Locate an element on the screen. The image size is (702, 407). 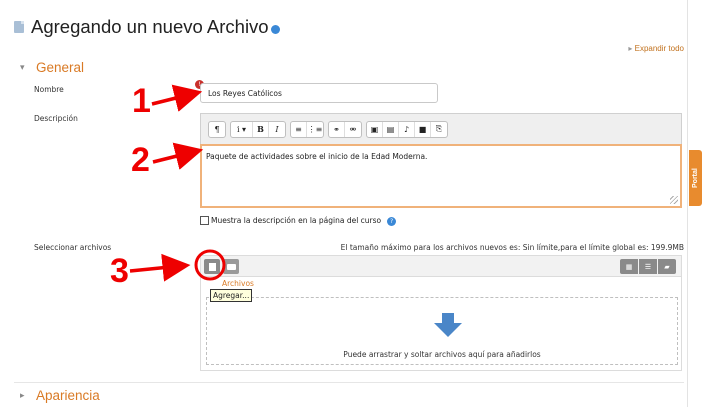
annotation-overlay is located at coordinates (177, 183).